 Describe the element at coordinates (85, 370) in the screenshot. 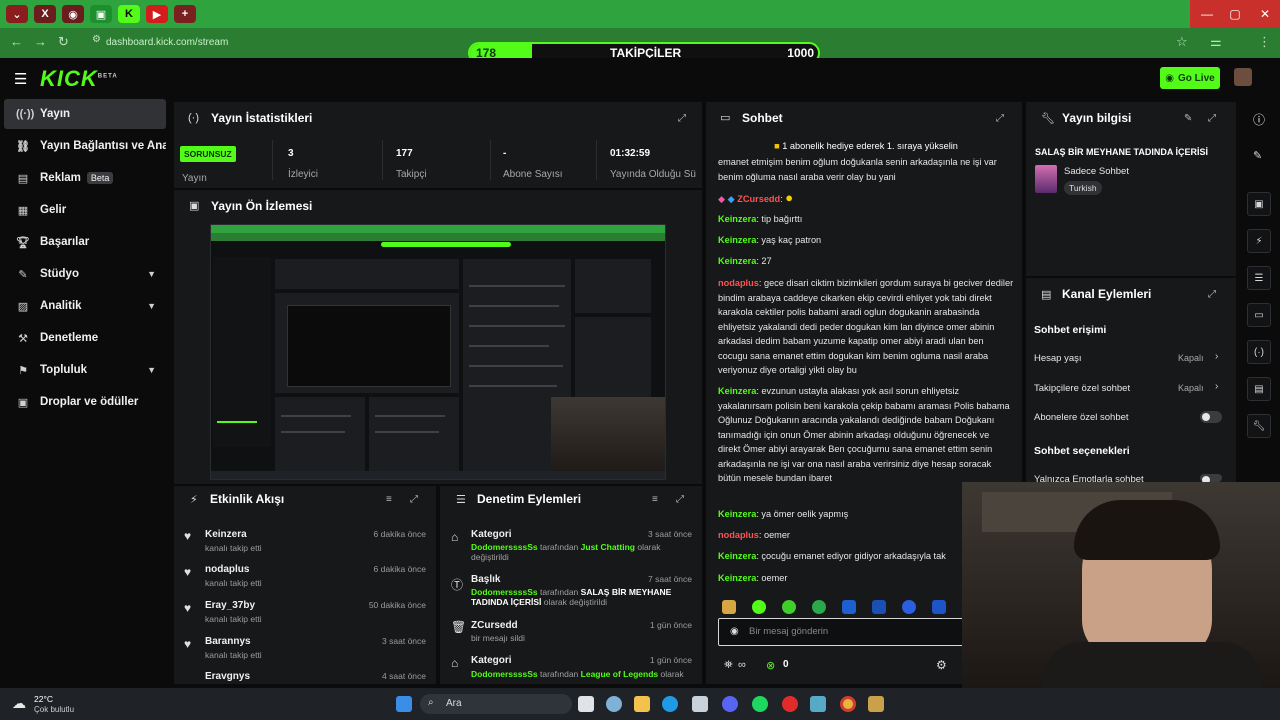

I see `sidebar-item-community: ⚑ Topluluk ▼` at that location.